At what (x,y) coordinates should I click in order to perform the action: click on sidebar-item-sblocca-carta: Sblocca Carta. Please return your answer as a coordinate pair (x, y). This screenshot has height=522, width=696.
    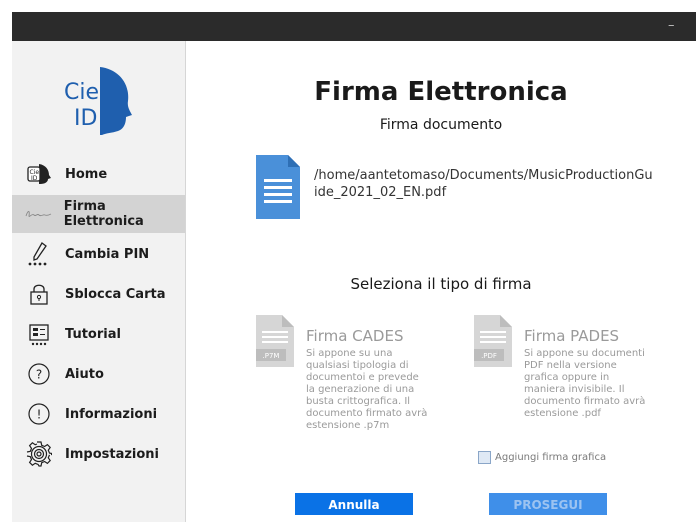
    Looking at the image, I should click on (98, 294).